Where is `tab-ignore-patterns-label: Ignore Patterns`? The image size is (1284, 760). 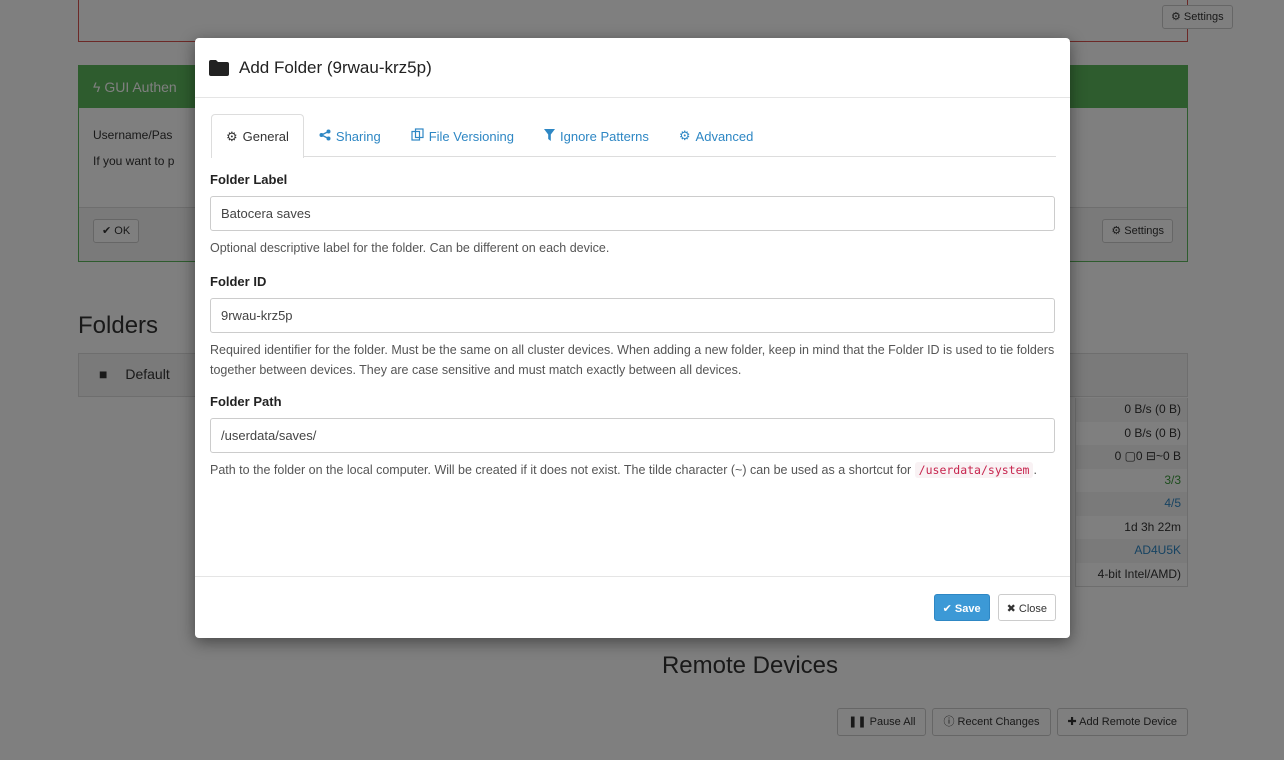 tab-ignore-patterns-label: Ignore Patterns is located at coordinates (604, 136).